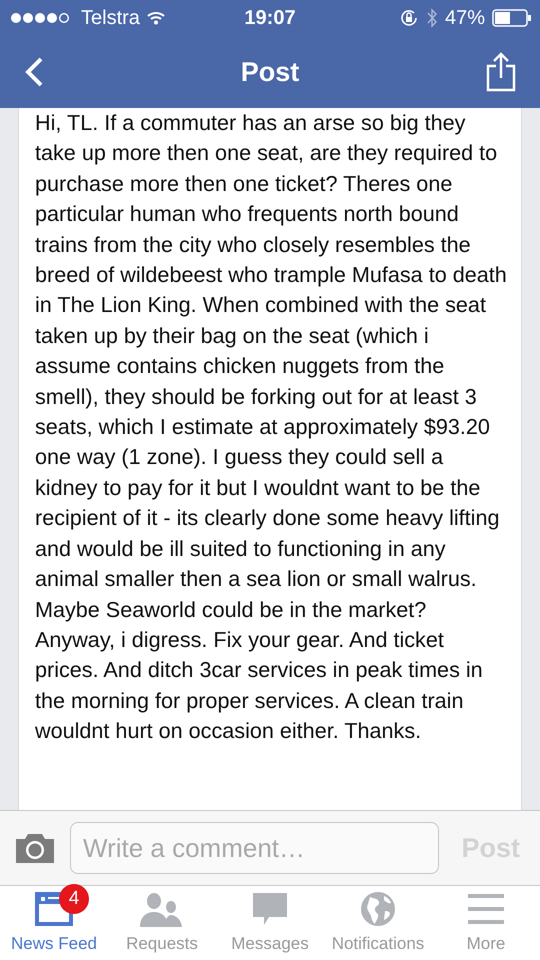 The image size is (540, 960). Describe the element at coordinates (270, 72) in the screenshot. I see `page-title: Post` at that location.